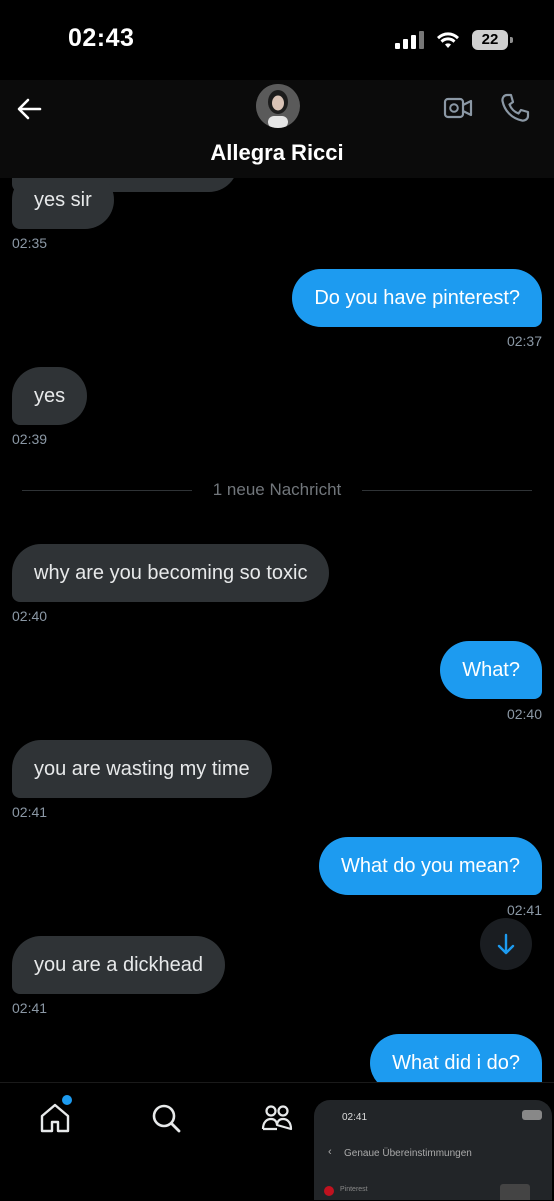 The width and height of the screenshot is (554, 1201). Describe the element at coordinates (330, 1152) in the screenshot. I see `preview-chevron-left-icon: ‹` at that location.